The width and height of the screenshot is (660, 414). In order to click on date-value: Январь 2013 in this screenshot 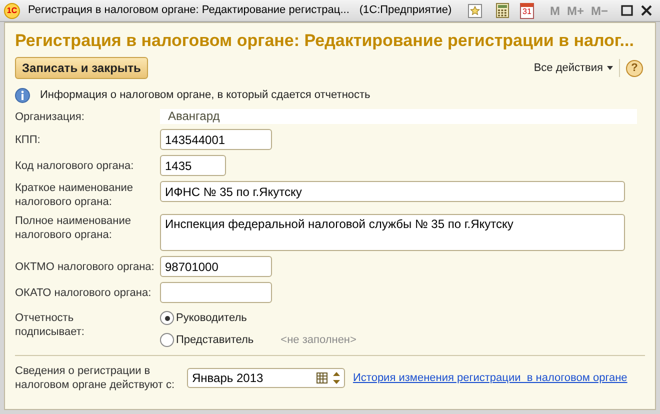, I will do `click(227, 378)`.